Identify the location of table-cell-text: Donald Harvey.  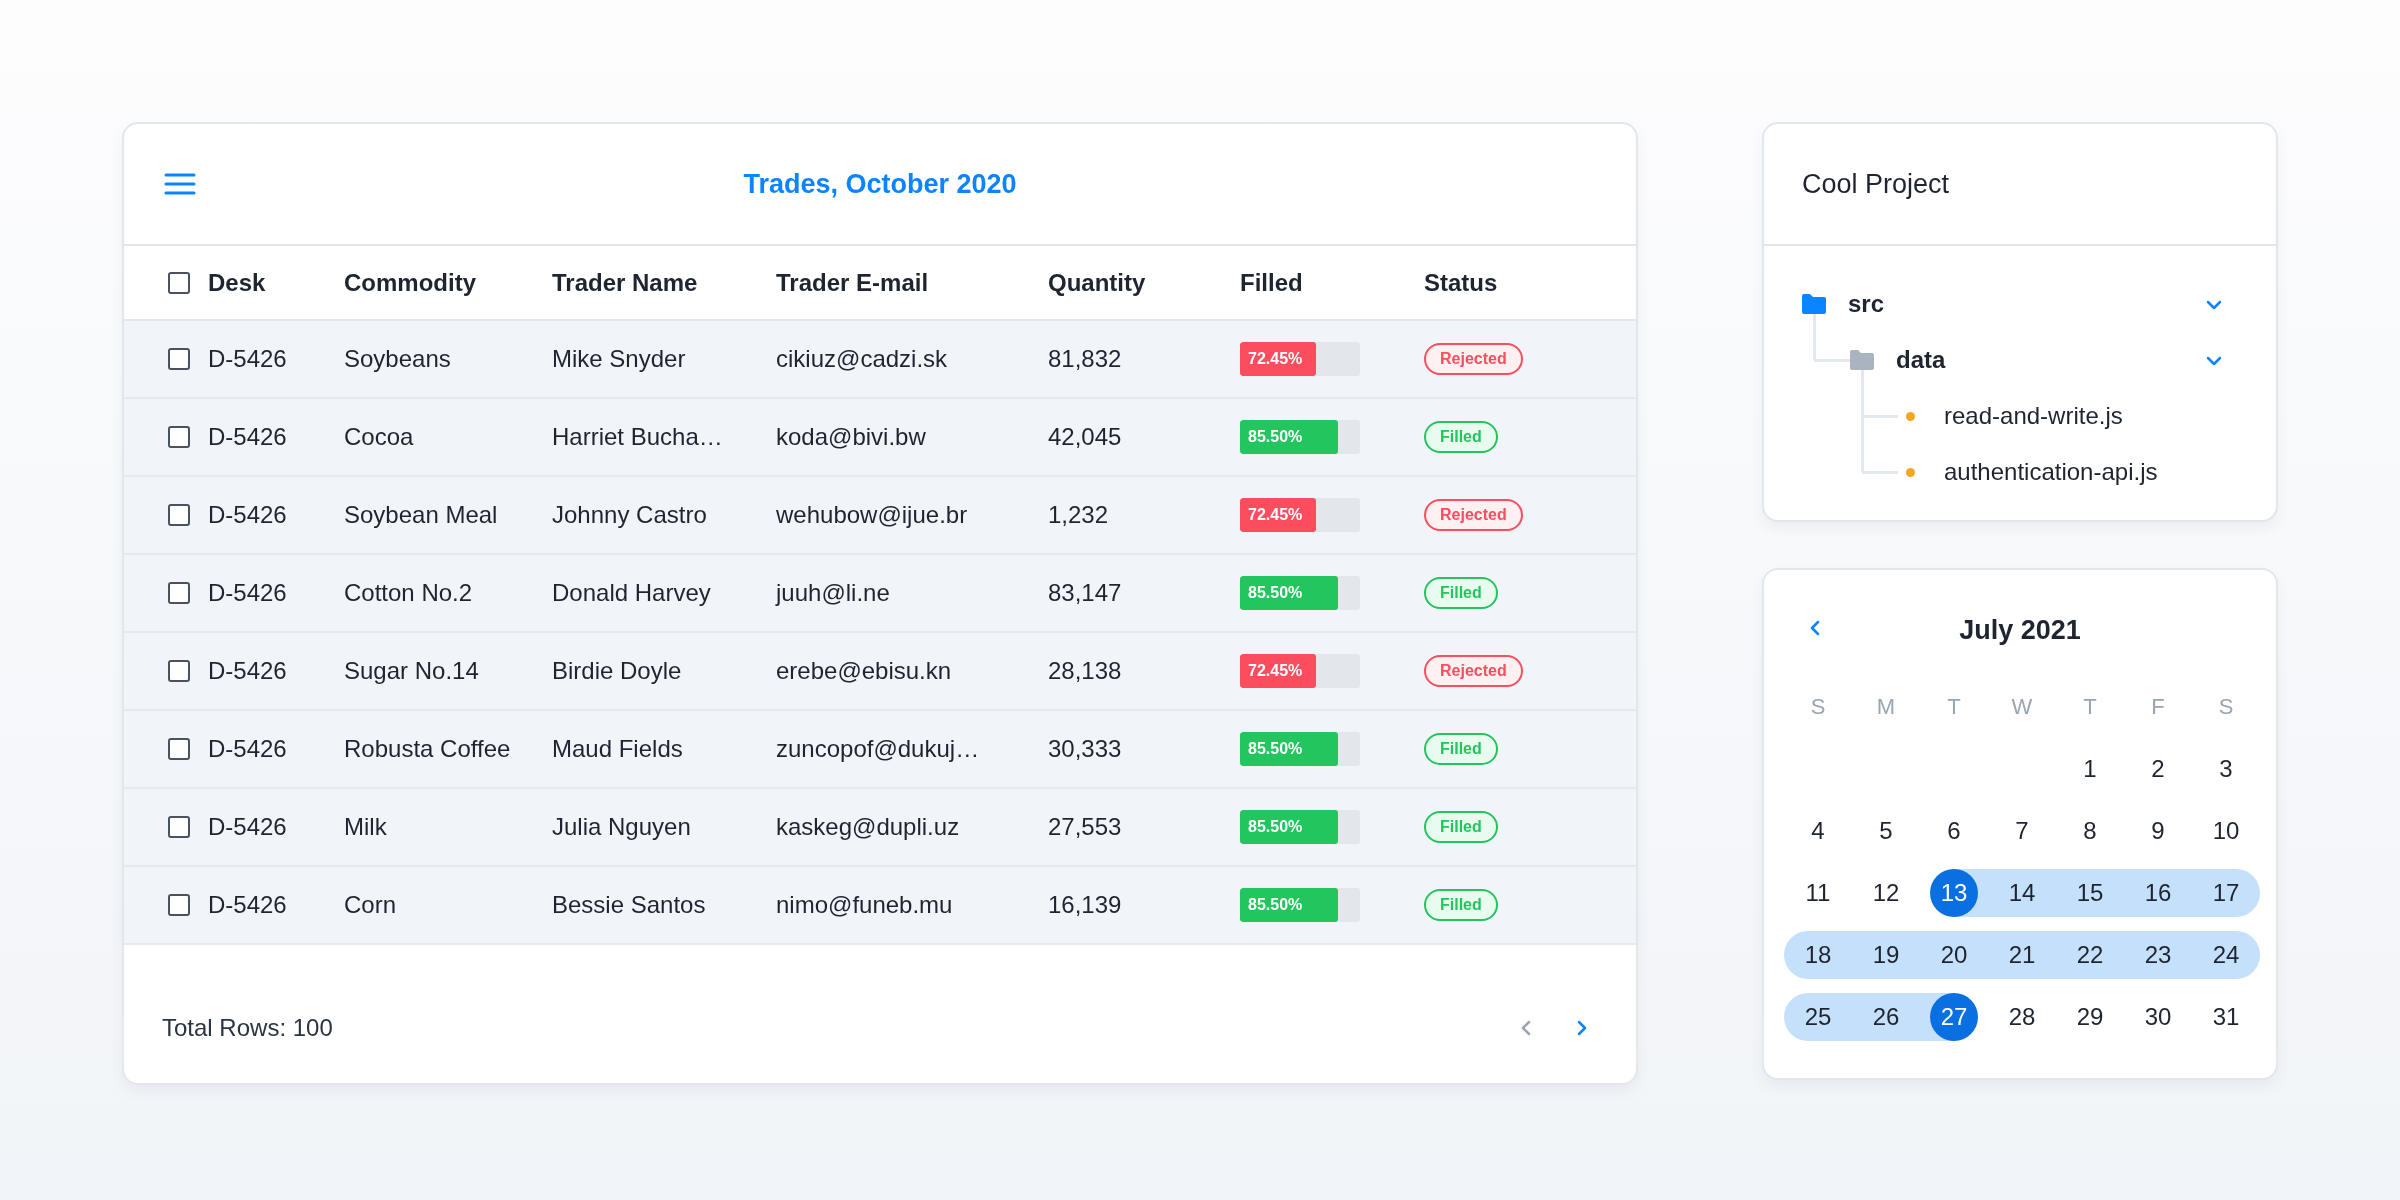
(632, 593).